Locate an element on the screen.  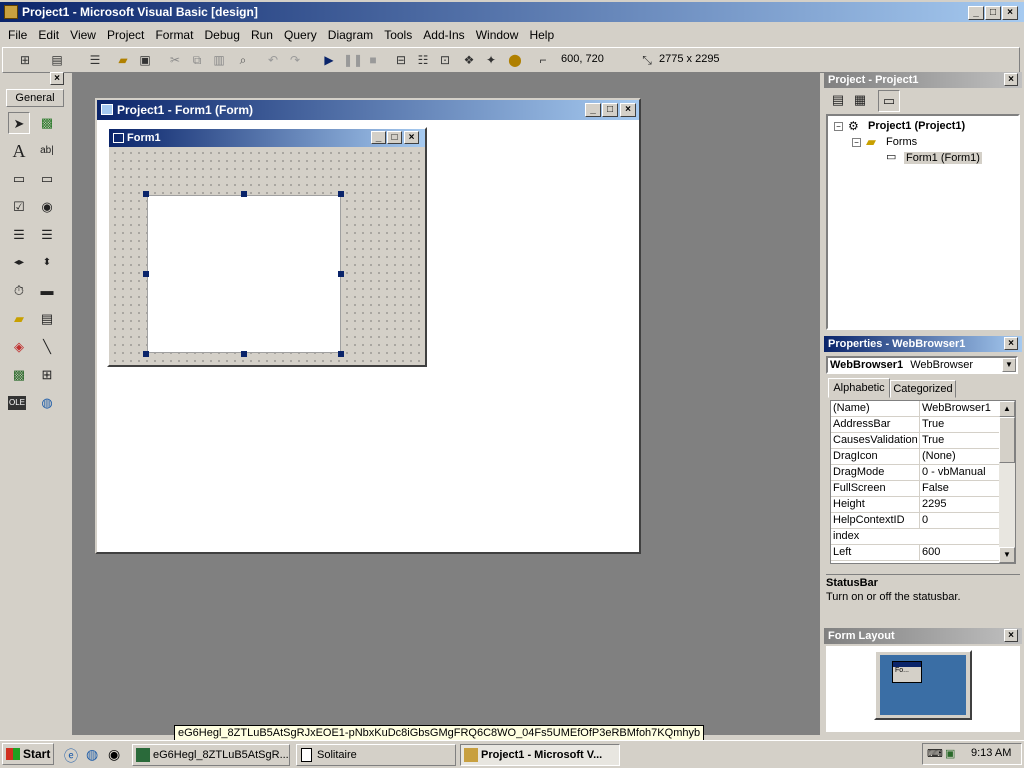
scroll-up-arrow-icon: ▲ is located at coordinates (1007, 409).